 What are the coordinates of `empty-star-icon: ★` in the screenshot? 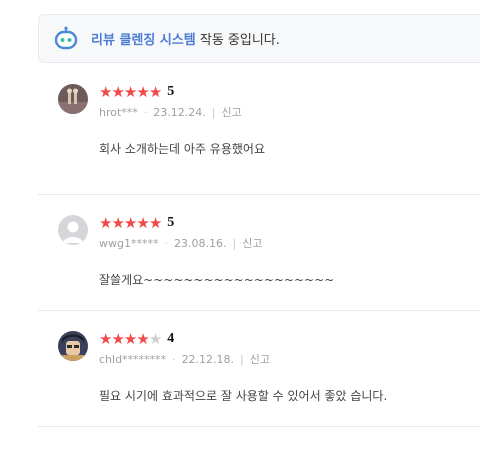 It's located at (155, 338).